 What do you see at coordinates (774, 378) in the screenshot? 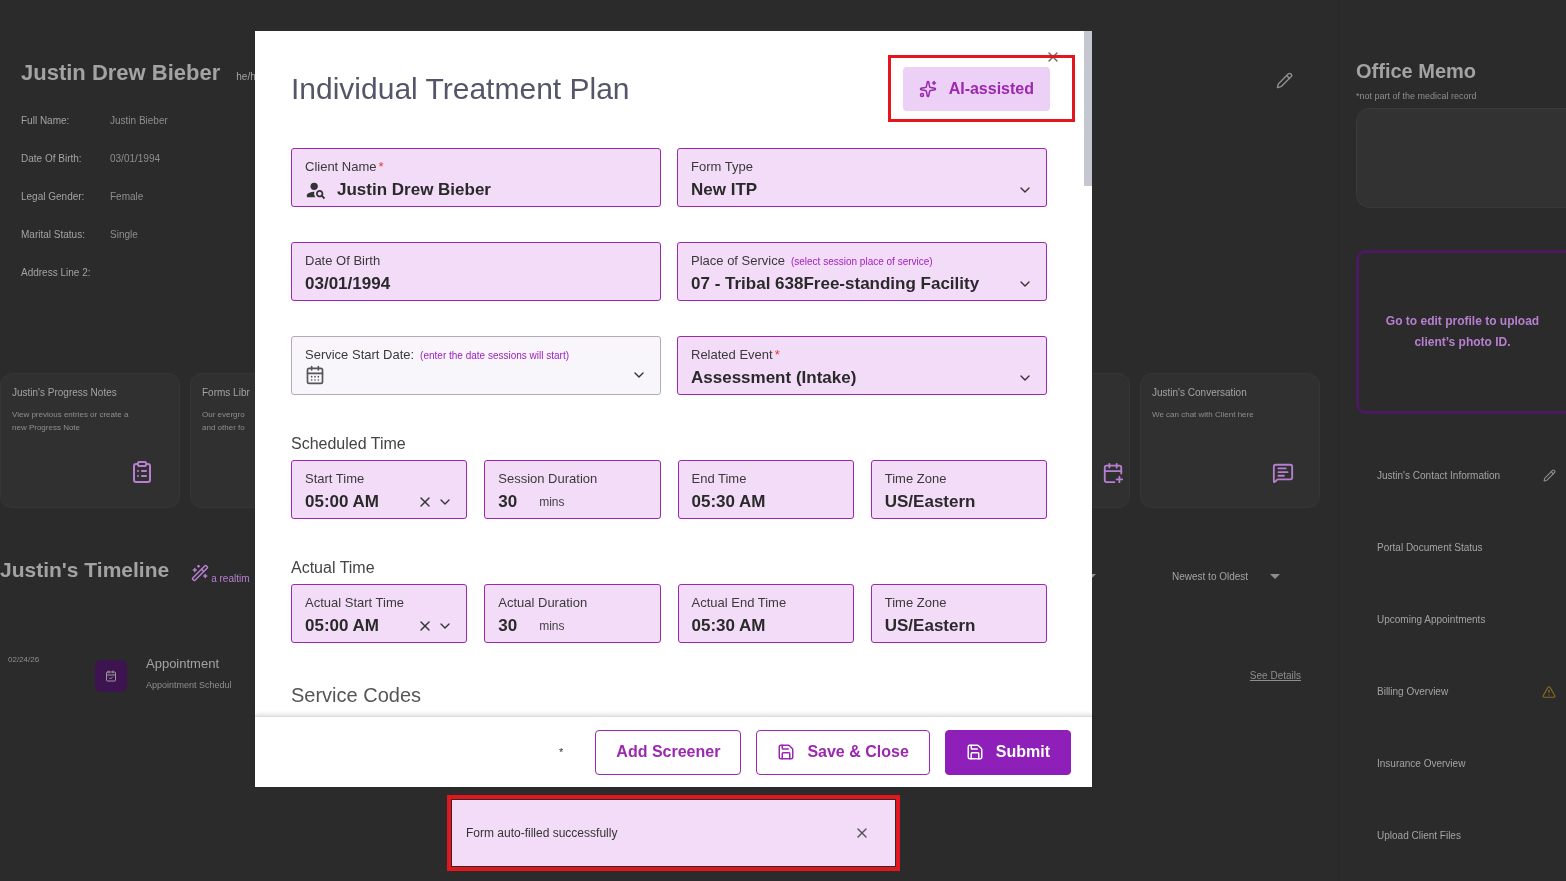
I see `field-value: Assessment (Intake)` at bounding box center [774, 378].